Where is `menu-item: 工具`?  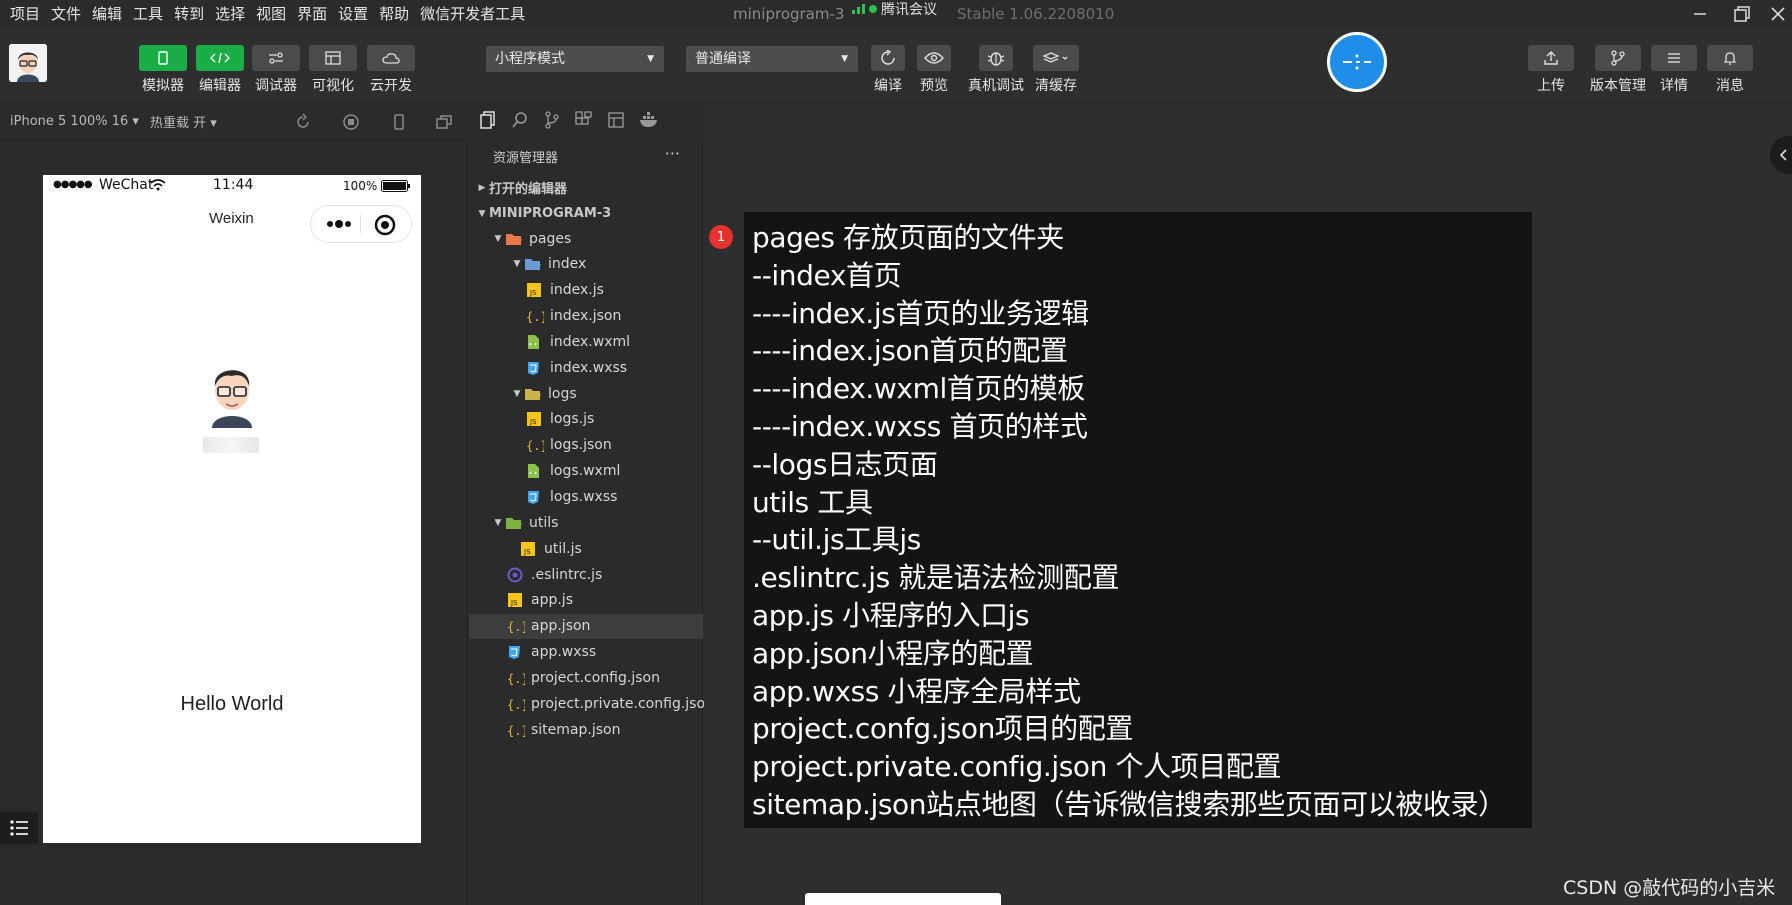
menu-item: 工具 is located at coordinates (148, 13).